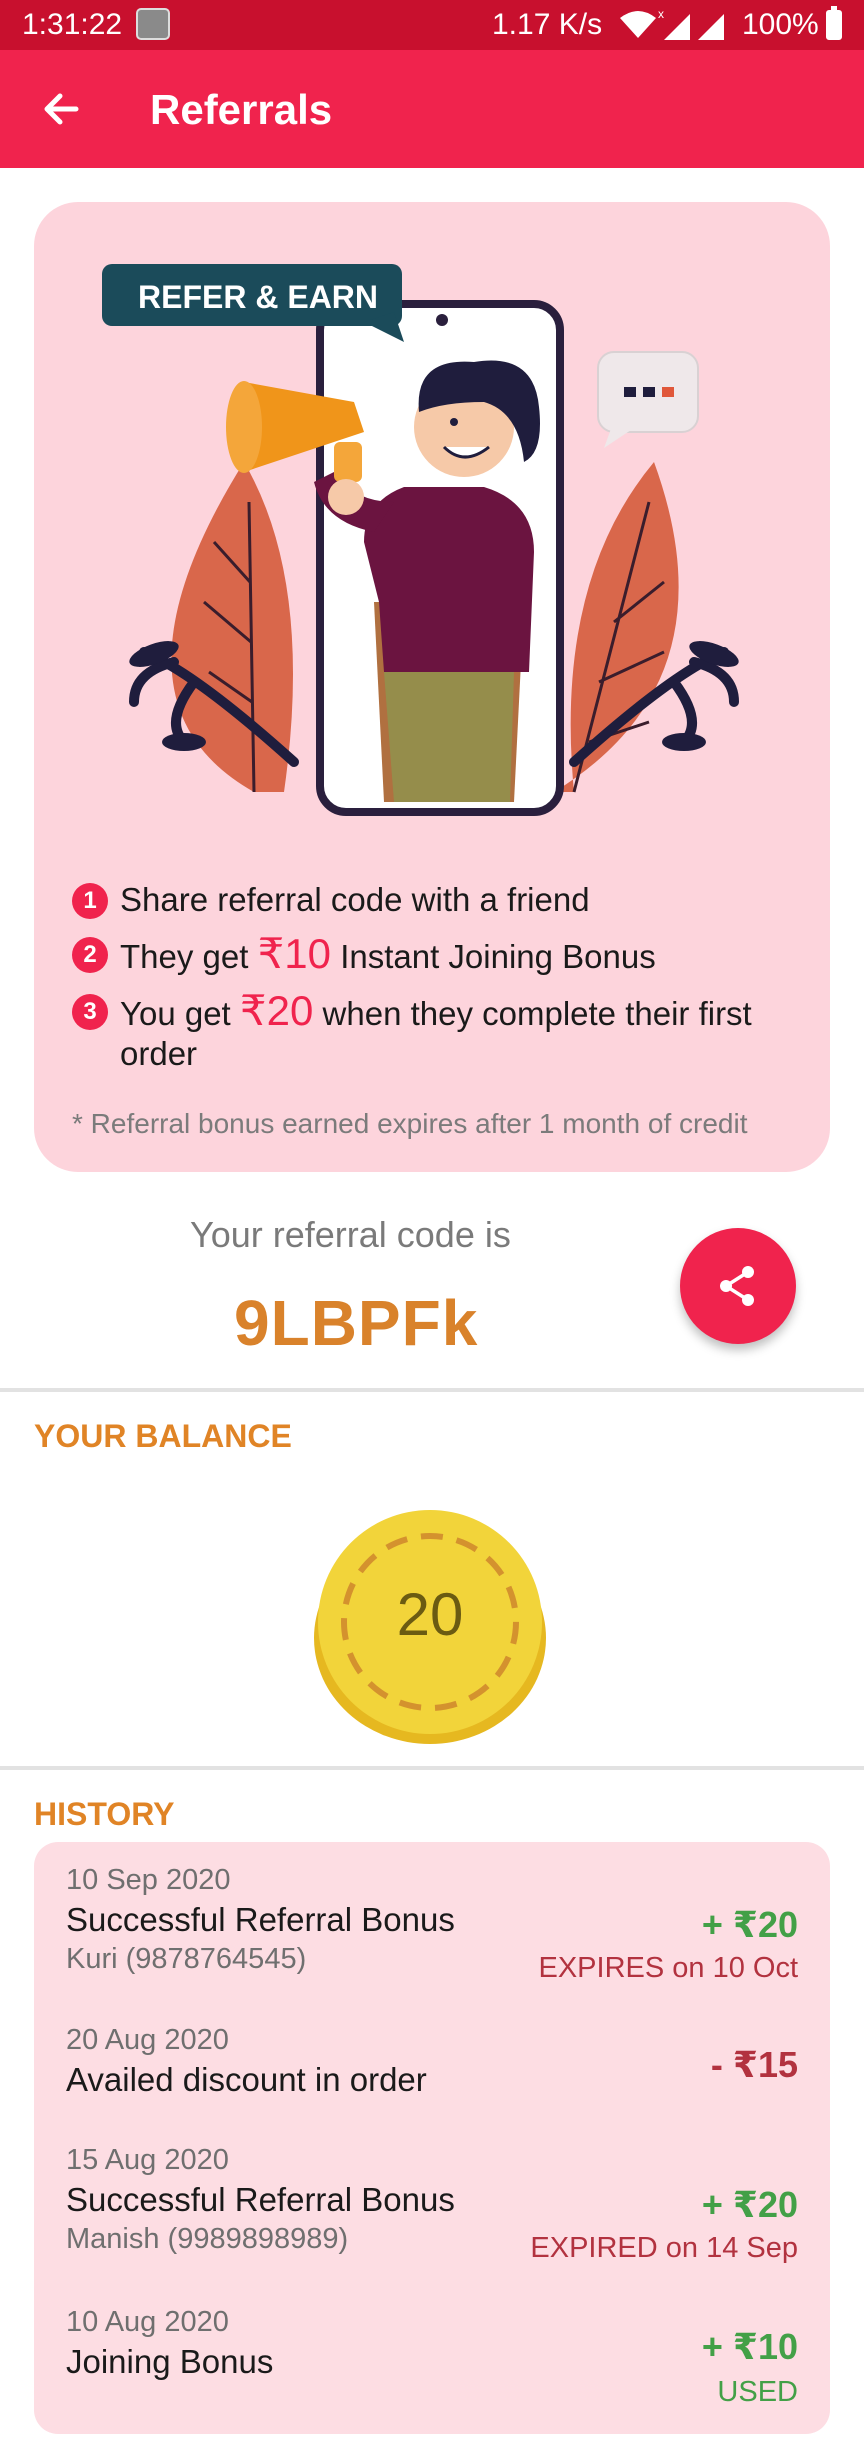  I want to click on app-bar: Referrals, so click(432, 109).